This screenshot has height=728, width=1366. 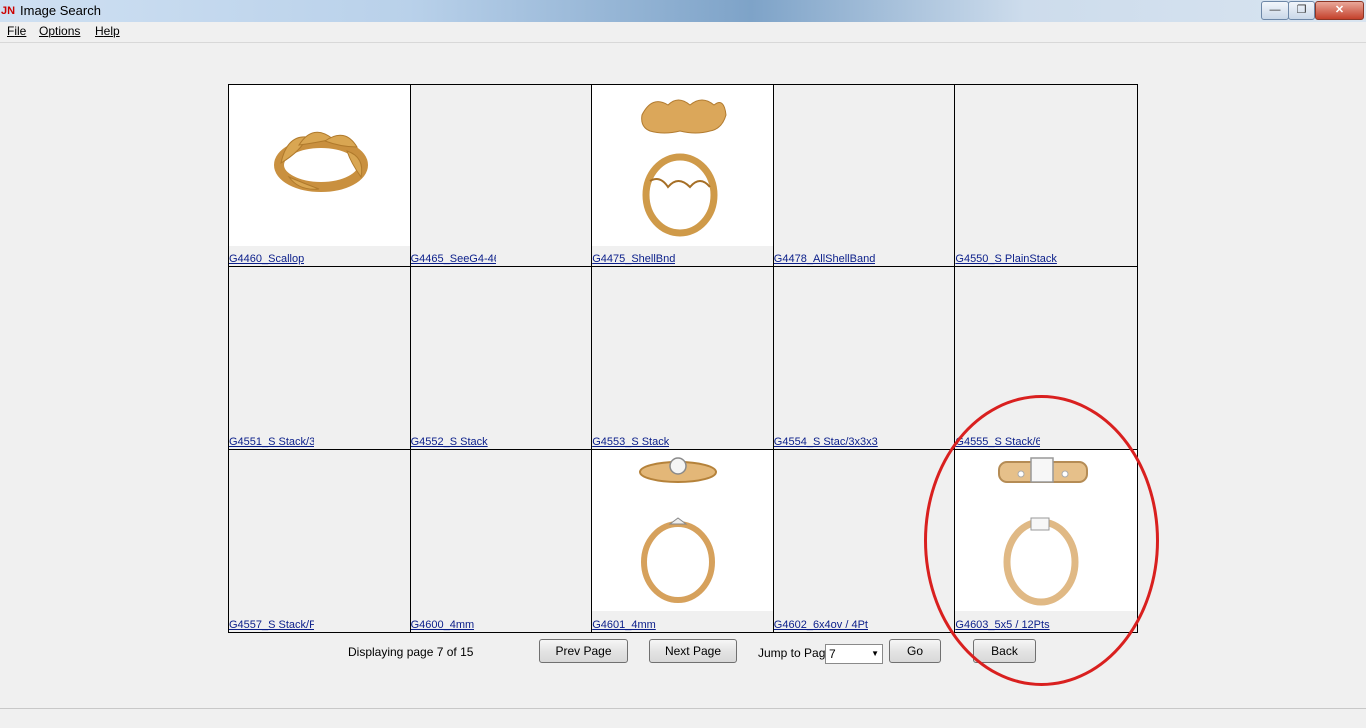 What do you see at coordinates (1046, 176) in the screenshot?
I see `grid-cell: G4550_S PlainStack` at bounding box center [1046, 176].